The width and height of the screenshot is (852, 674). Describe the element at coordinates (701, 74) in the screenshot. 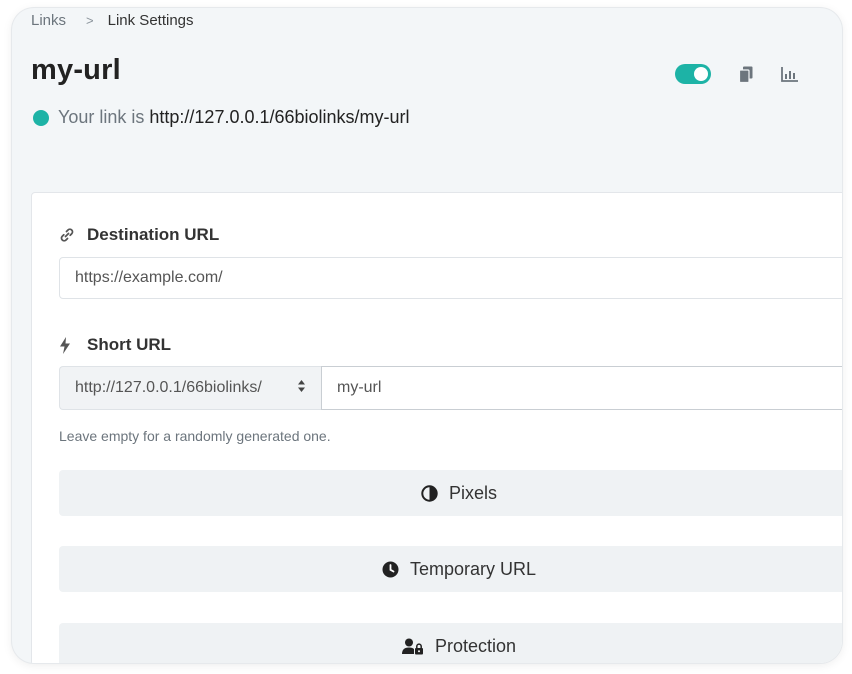

I see `toggle-knob` at that location.